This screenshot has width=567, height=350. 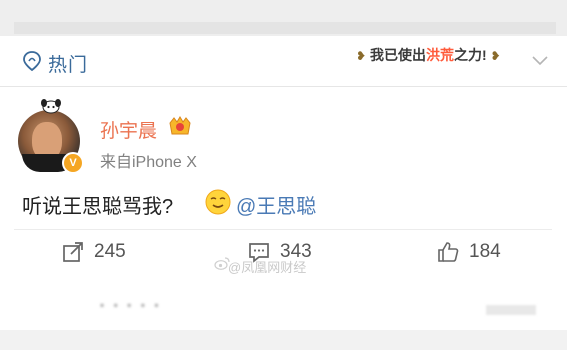 I want to click on post-source: 来自iPhone X, so click(x=148, y=162).